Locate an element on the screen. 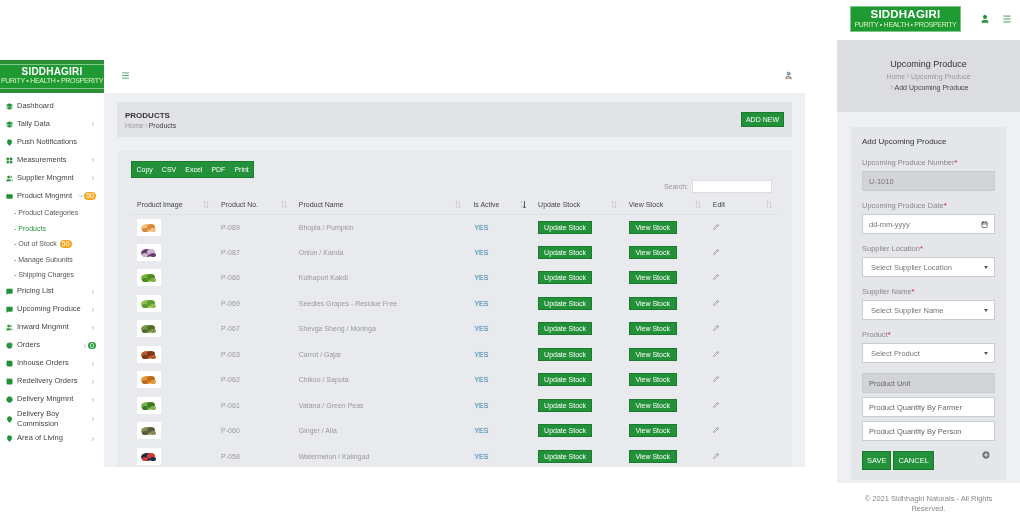 The height and width of the screenshot is (525, 1020). form-title: Add Upcoming Produce is located at coordinates (905, 141).